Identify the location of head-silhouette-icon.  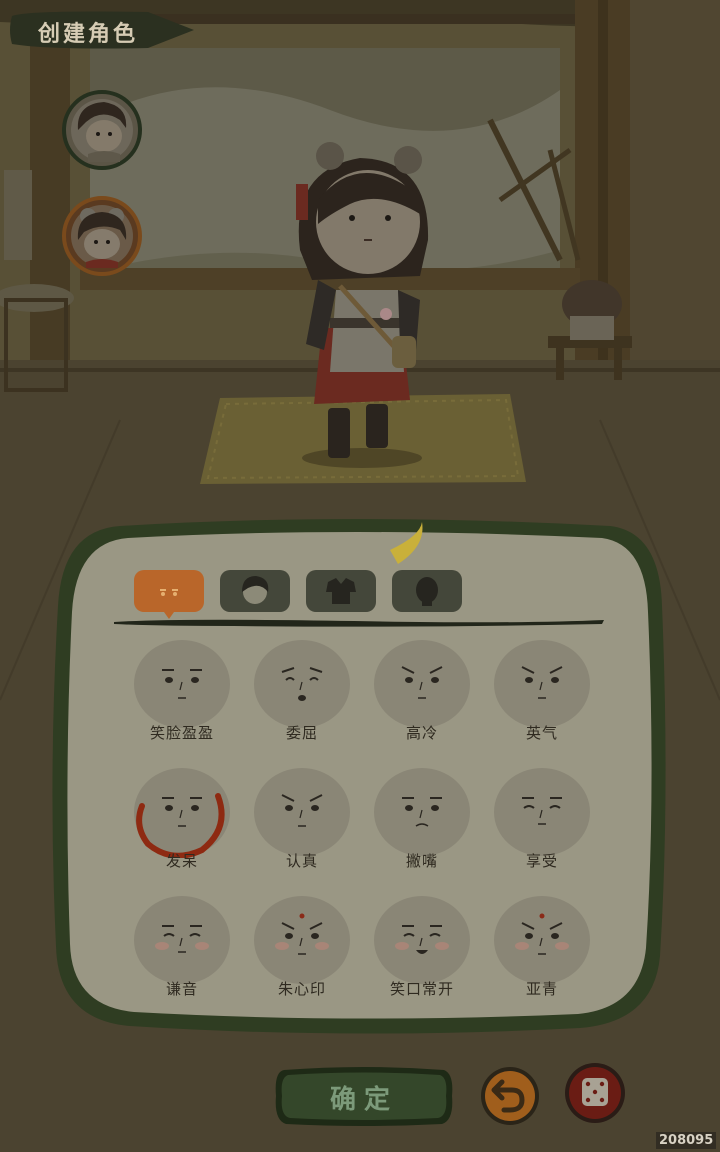
(427, 591).